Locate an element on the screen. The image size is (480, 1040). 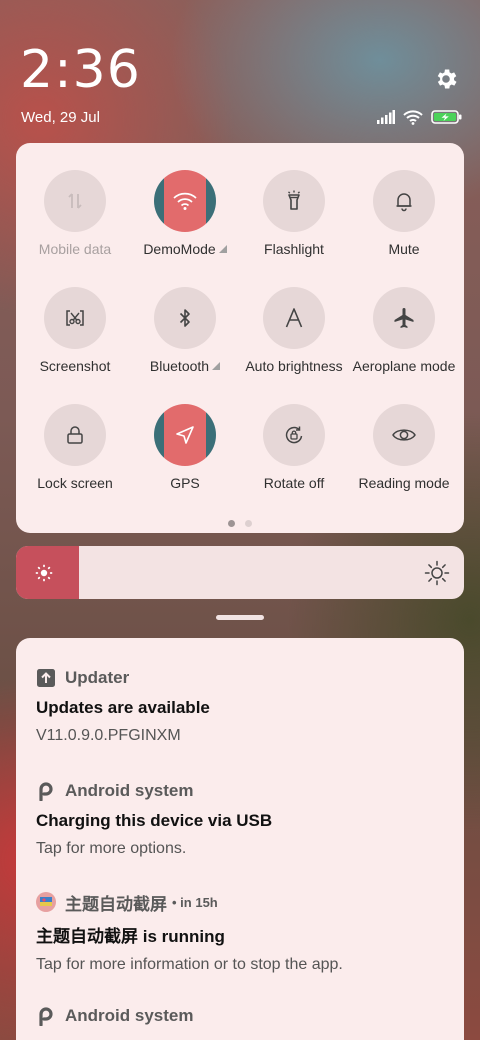
tile-label: DemoMode is located at coordinates (179, 249).